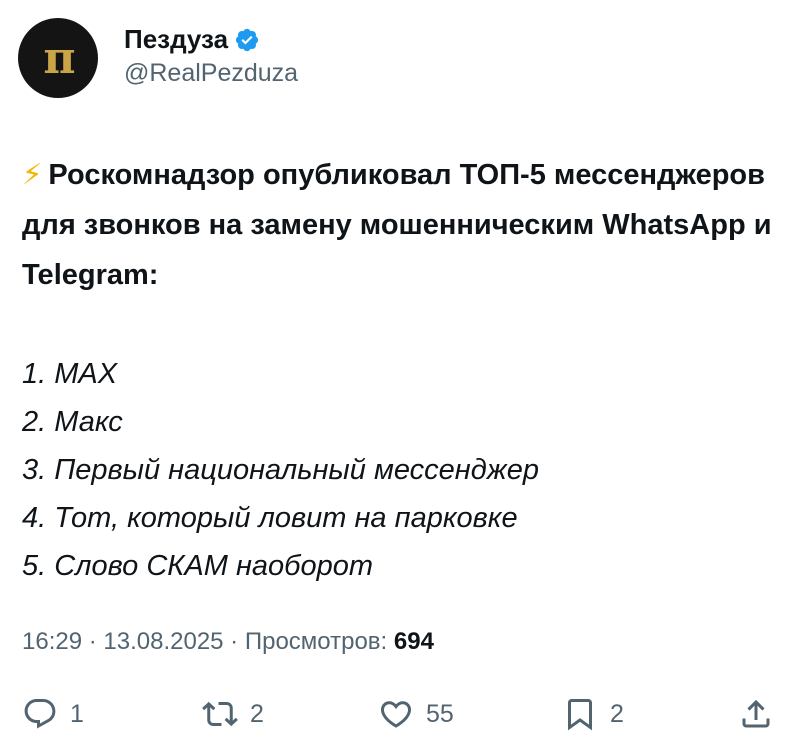 The width and height of the screenshot is (800, 753). I want to click on display-name-row: Пездуза, so click(211, 40).